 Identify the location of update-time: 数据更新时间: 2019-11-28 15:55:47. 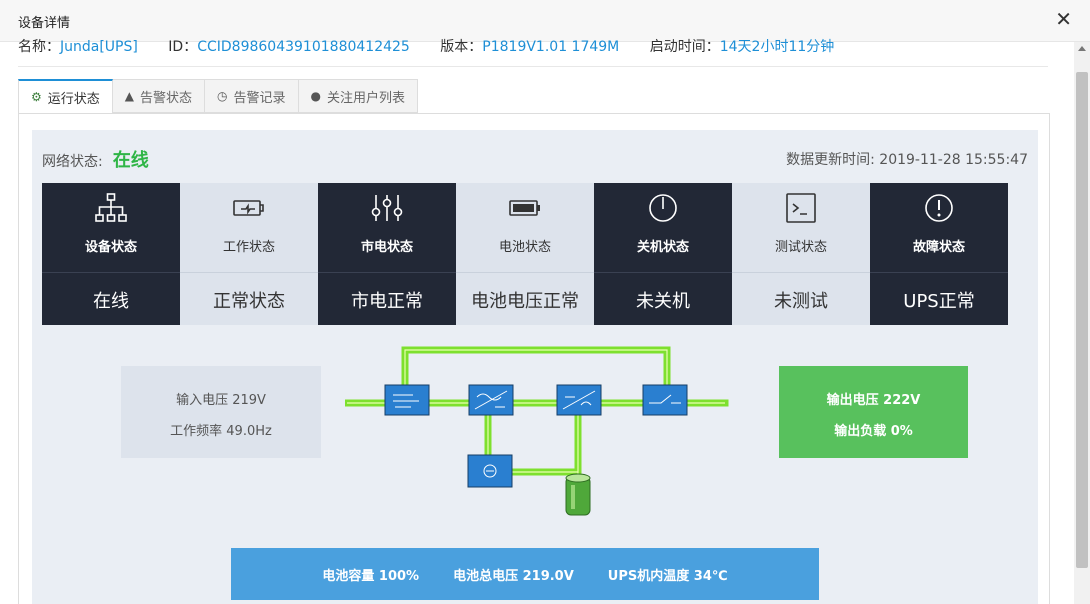
(907, 160).